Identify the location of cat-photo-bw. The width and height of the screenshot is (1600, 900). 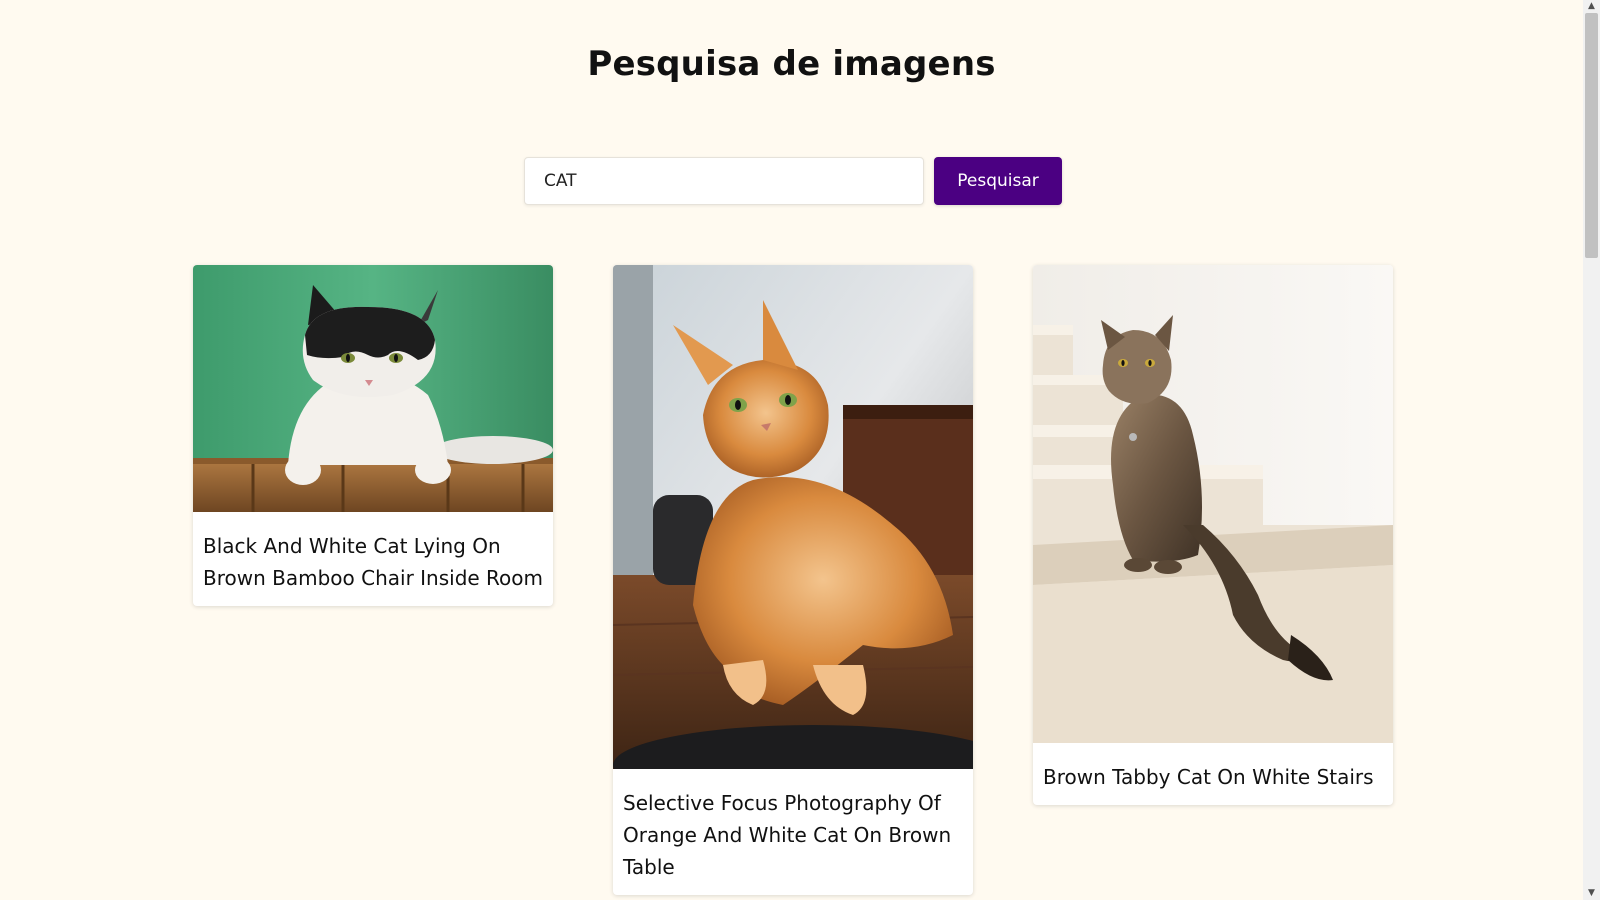
(373, 388).